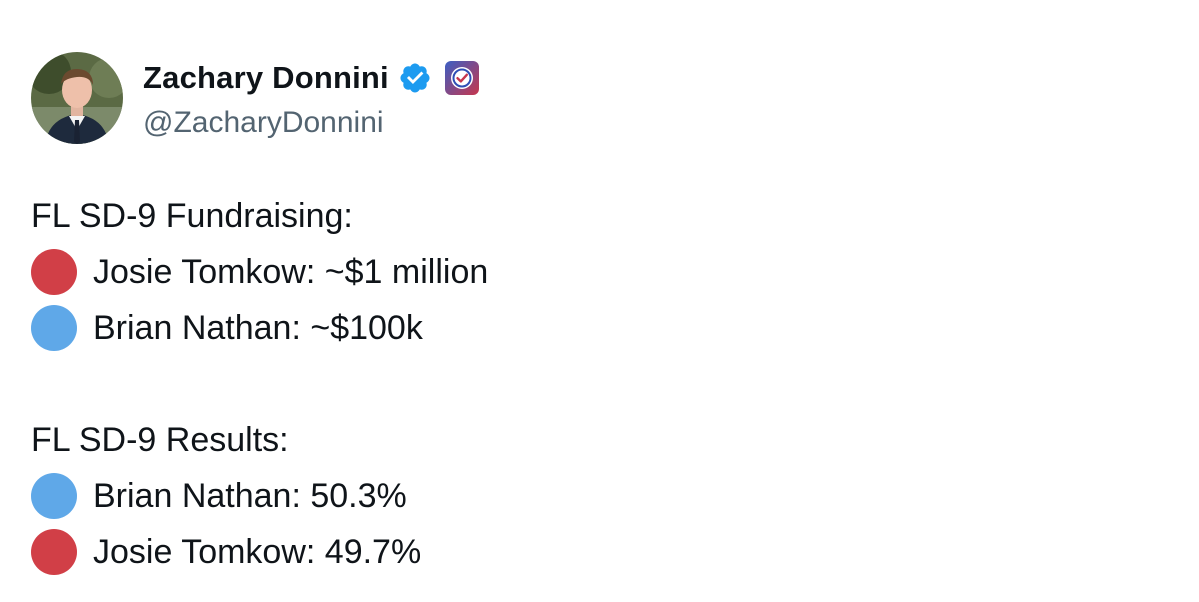  What do you see at coordinates (259, 272) in the screenshot?
I see `list-item: Josie Tomkow: ~$1 million` at bounding box center [259, 272].